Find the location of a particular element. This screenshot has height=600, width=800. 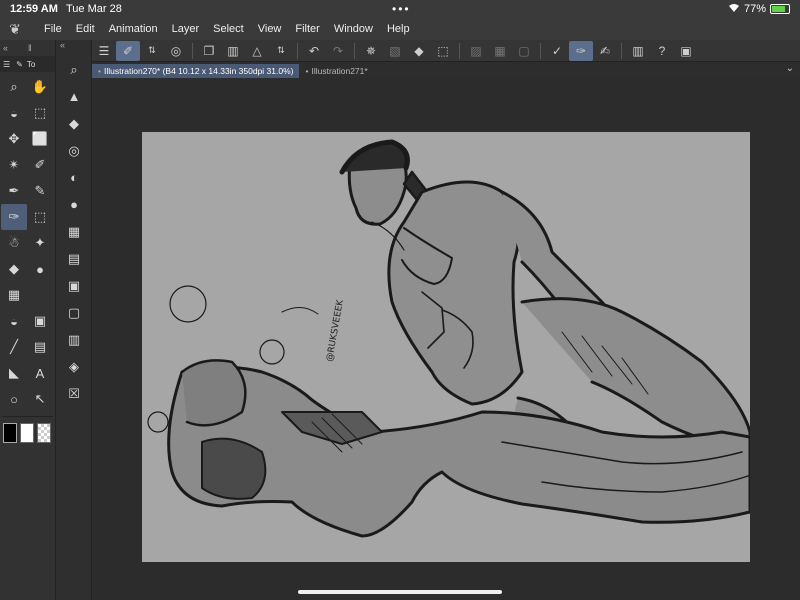

frame-icon: ▦ is located at coordinates (14, 295).